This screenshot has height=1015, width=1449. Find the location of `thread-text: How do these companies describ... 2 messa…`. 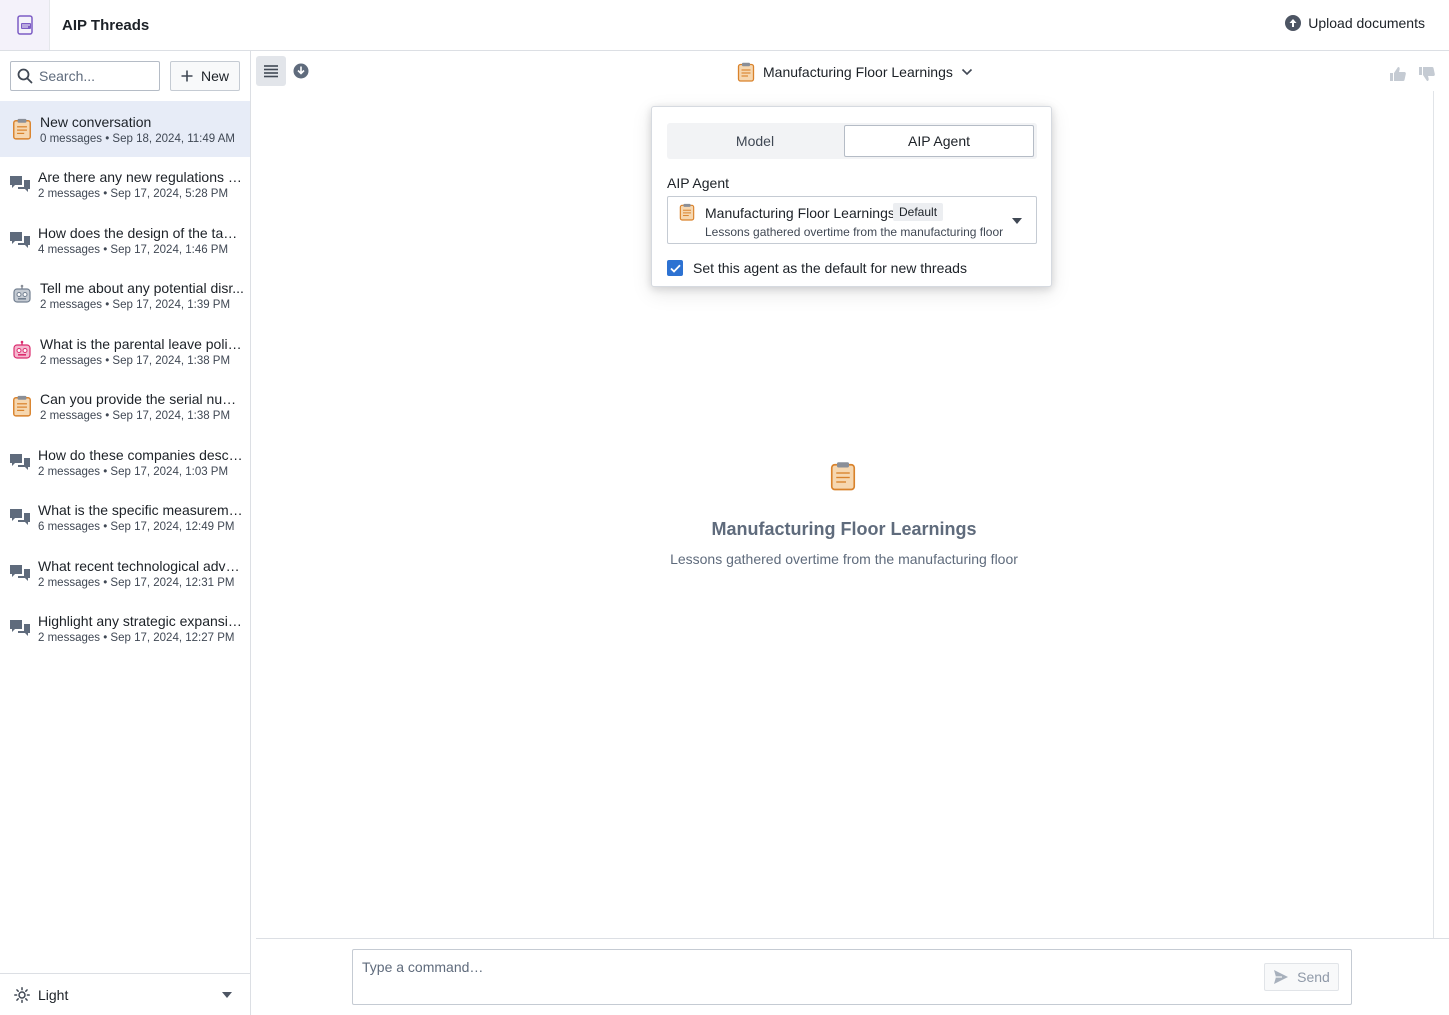

thread-text: How do these companies describ... 2 messa… is located at coordinates (141, 462).